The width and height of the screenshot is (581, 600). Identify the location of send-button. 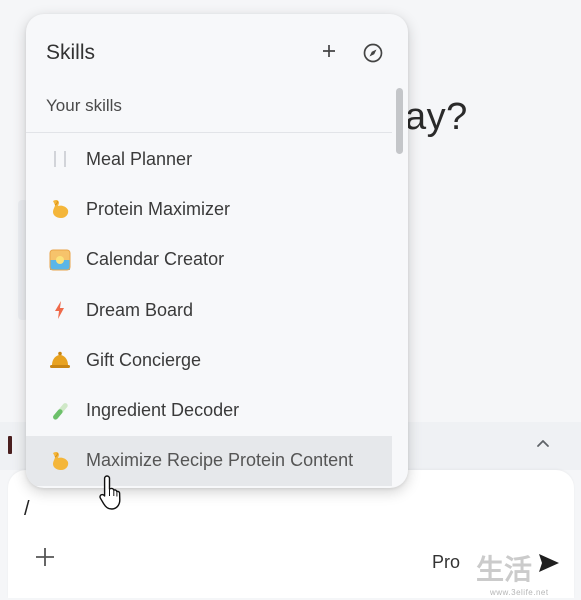
(549, 563).